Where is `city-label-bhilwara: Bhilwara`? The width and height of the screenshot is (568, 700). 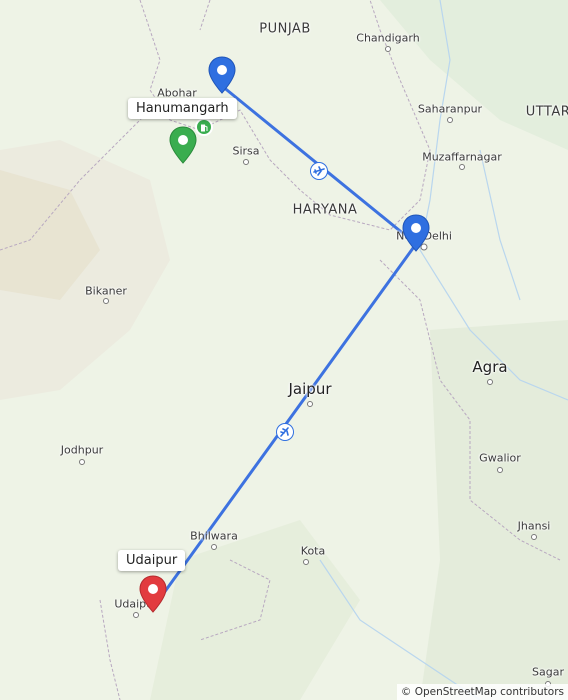
city-label-bhilwara: Bhilwara is located at coordinates (214, 536).